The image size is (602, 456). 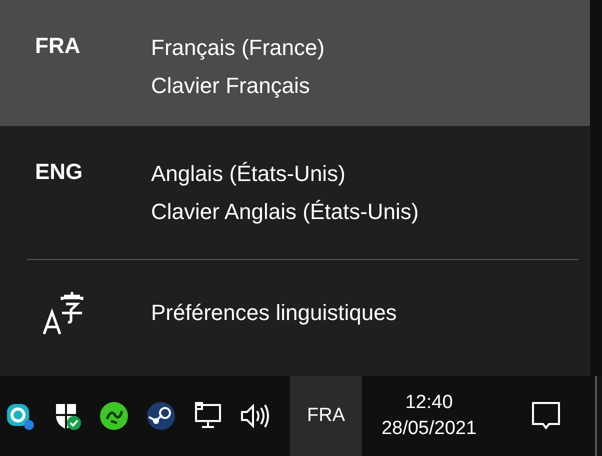 I want to click on steam-icon, so click(x=161, y=416).